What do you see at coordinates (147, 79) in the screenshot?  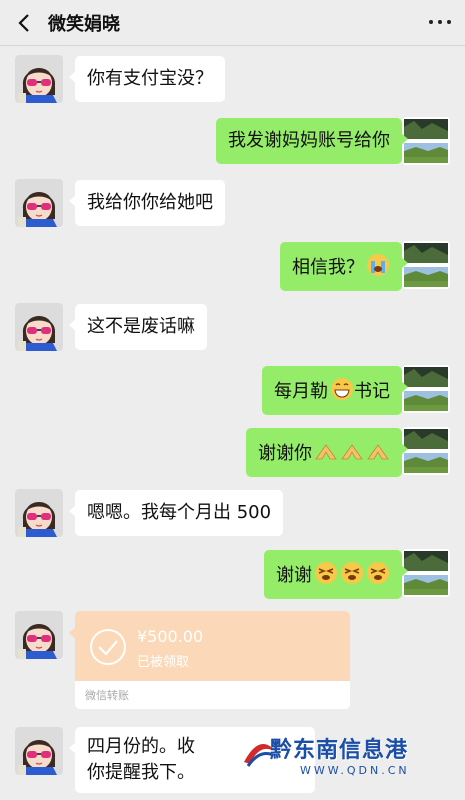 I see `message-bubble-received: 你有支付宝没？` at bounding box center [147, 79].